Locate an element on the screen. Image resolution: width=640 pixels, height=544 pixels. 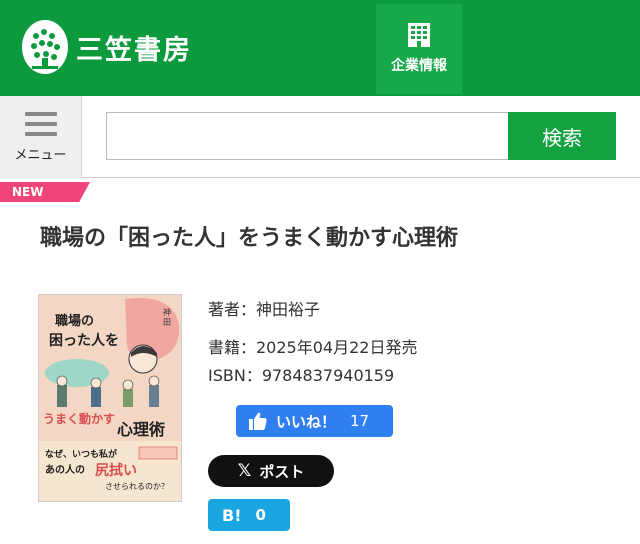
thumbs-up-icon is located at coordinates (258, 421).